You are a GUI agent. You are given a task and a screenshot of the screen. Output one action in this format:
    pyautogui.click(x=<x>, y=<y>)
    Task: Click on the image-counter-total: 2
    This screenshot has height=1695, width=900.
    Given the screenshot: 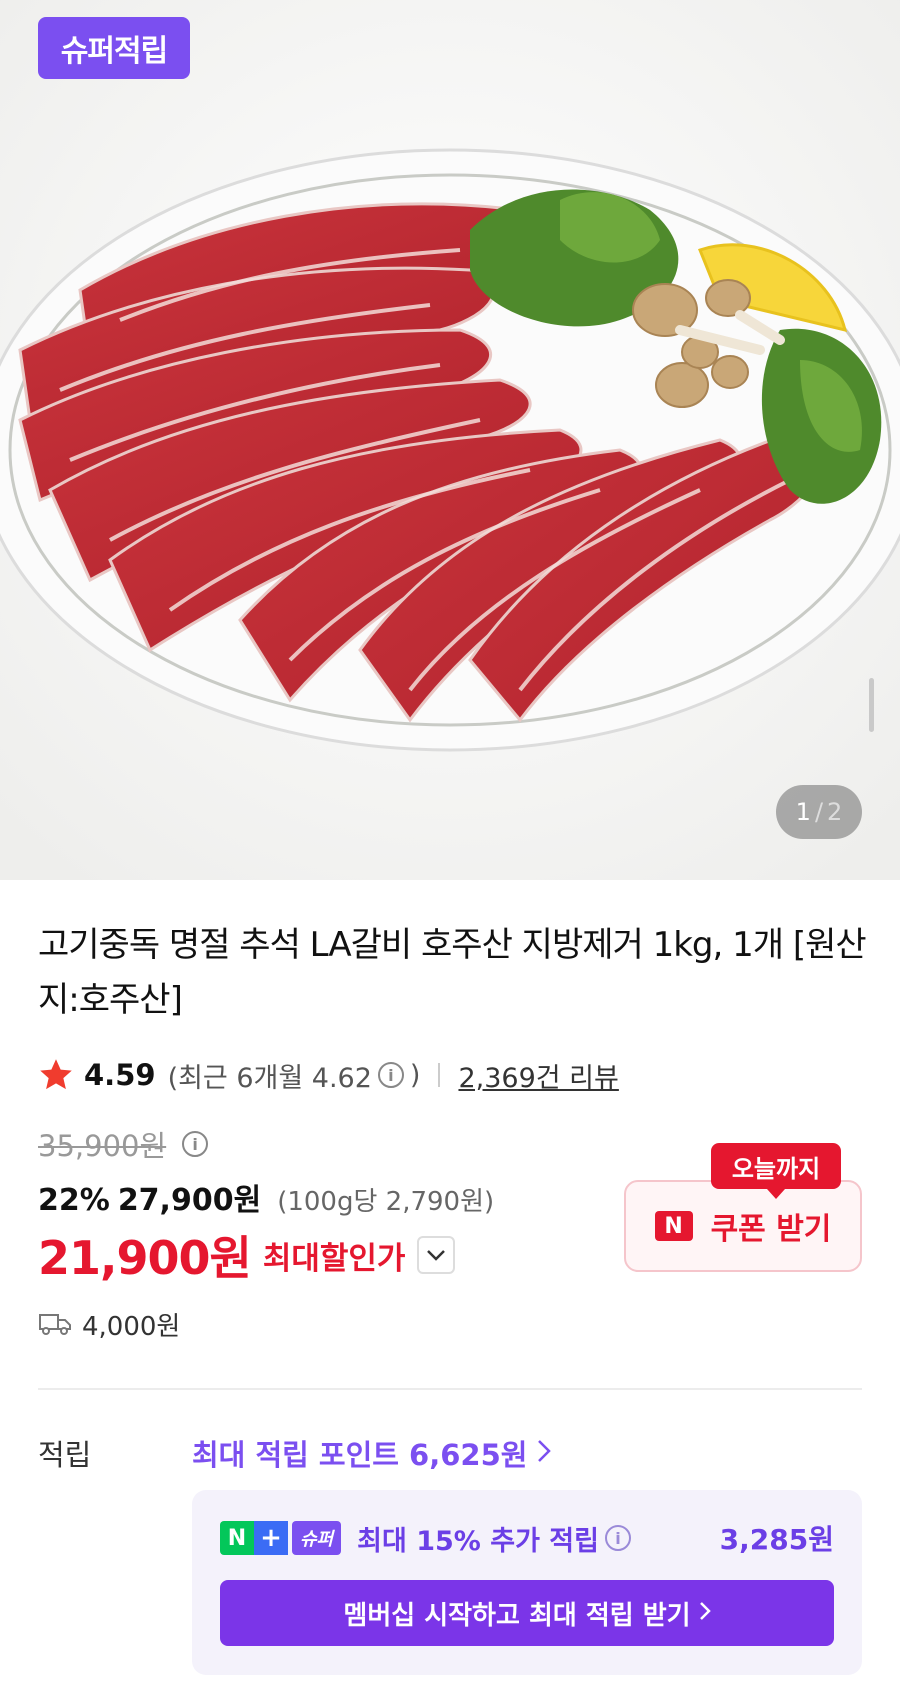 What is the action you would take?
    pyautogui.click(x=835, y=812)
    